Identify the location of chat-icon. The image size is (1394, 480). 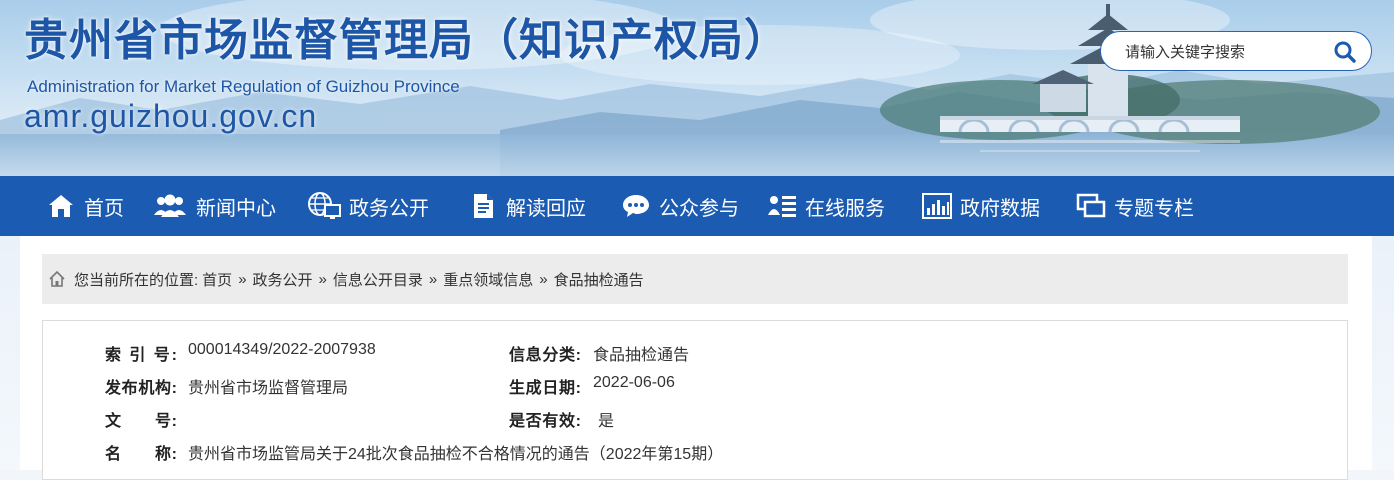
(636, 206).